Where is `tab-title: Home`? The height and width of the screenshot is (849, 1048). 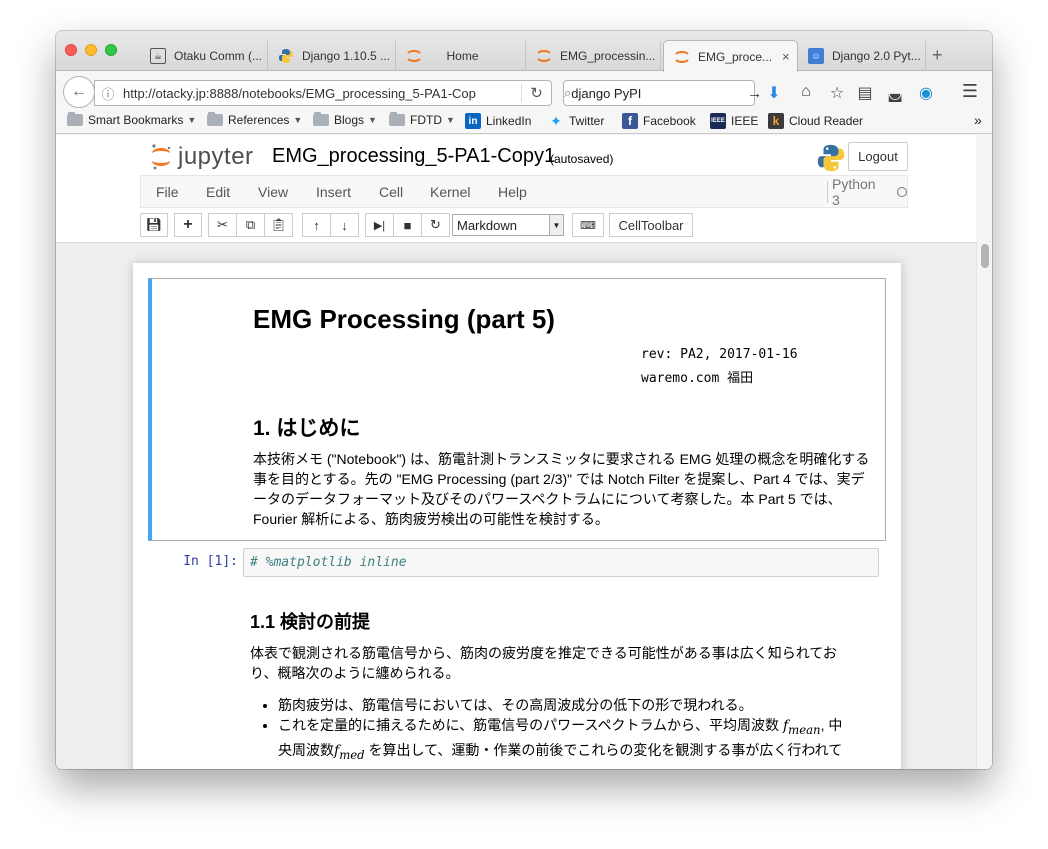 tab-title: Home is located at coordinates (462, 56).